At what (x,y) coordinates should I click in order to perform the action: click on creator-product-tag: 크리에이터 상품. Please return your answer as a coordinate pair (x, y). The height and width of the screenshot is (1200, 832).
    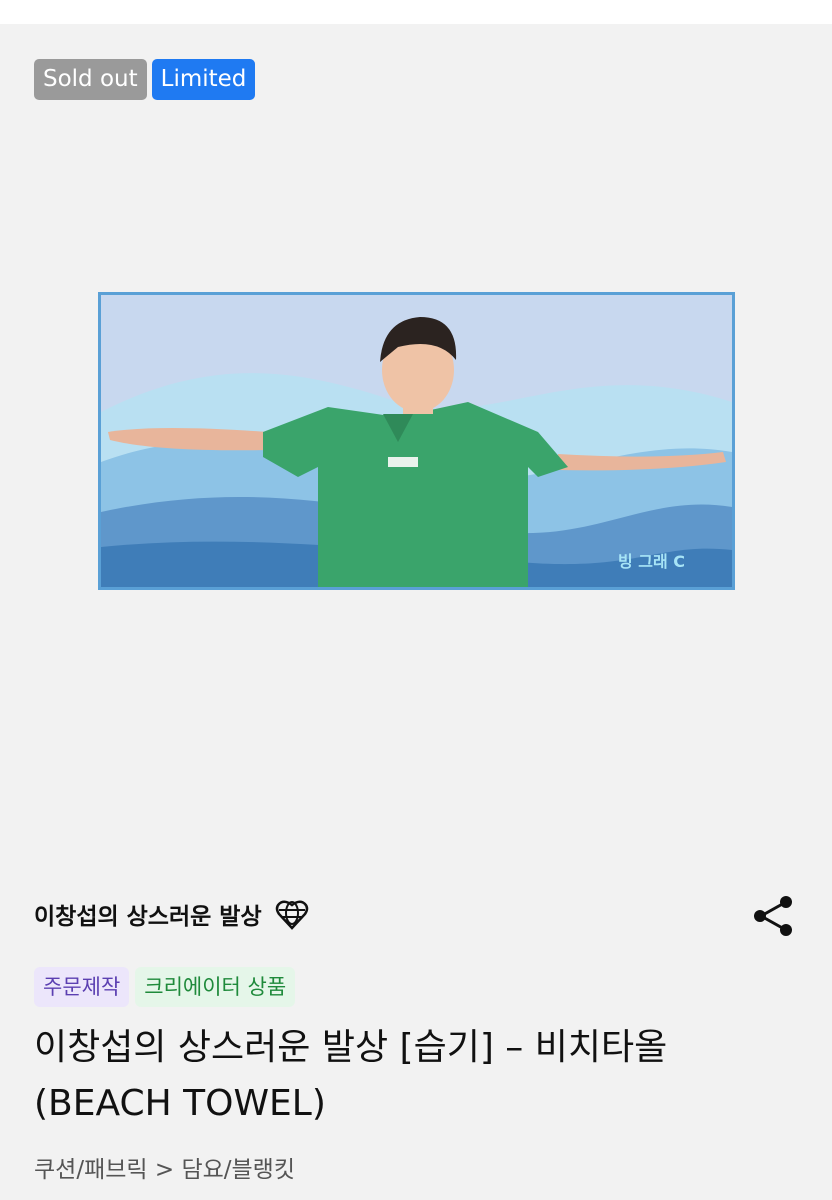
    Looking at the image, I should click on (215, 987).